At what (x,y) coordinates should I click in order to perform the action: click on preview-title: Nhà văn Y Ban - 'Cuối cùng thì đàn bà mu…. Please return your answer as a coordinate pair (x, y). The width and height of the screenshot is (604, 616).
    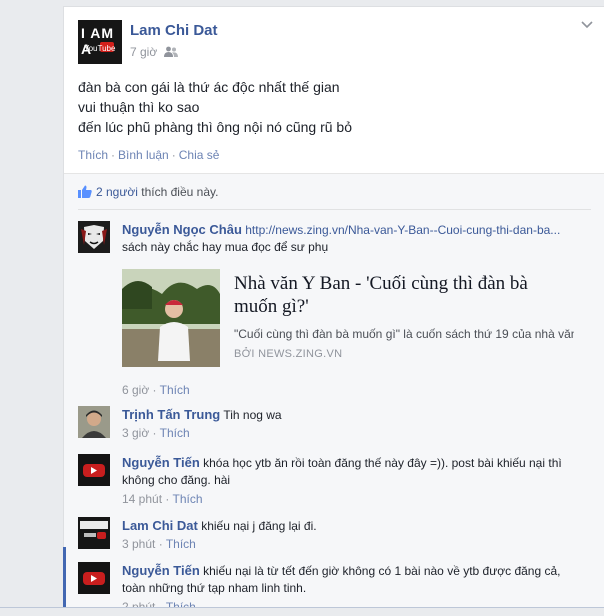
    Looking at the image, I should click on (399, 295).